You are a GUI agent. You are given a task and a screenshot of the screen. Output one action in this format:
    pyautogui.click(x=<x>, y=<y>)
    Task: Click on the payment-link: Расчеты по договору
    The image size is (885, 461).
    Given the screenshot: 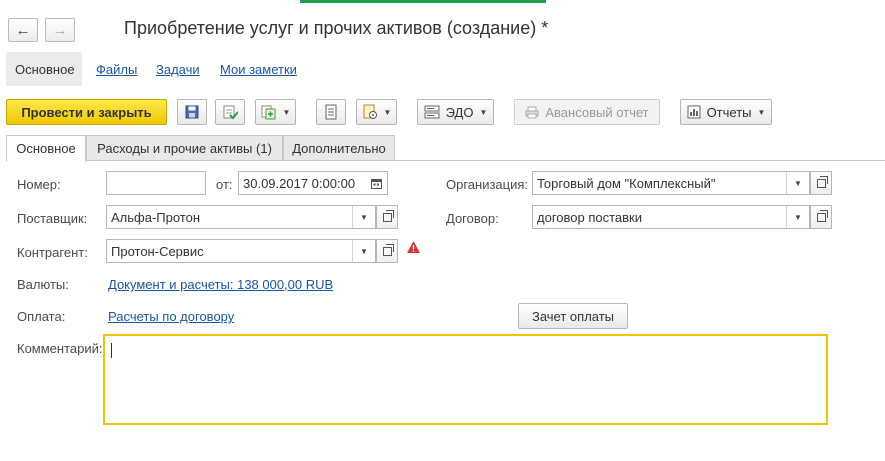 What is the action you would take?
    pyautogui.click(x=171, y=316)
    